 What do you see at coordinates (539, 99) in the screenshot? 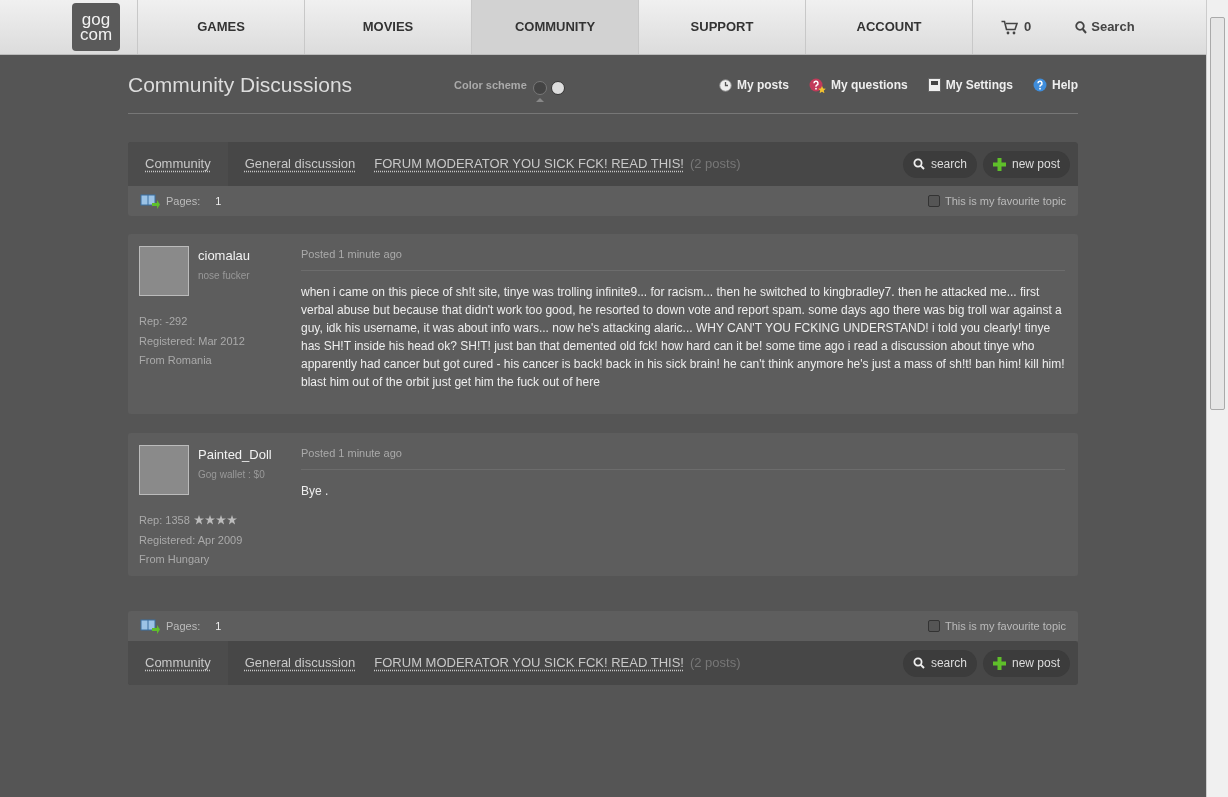
I see `selected-pointer-icon` at bounding box center [539, 99].